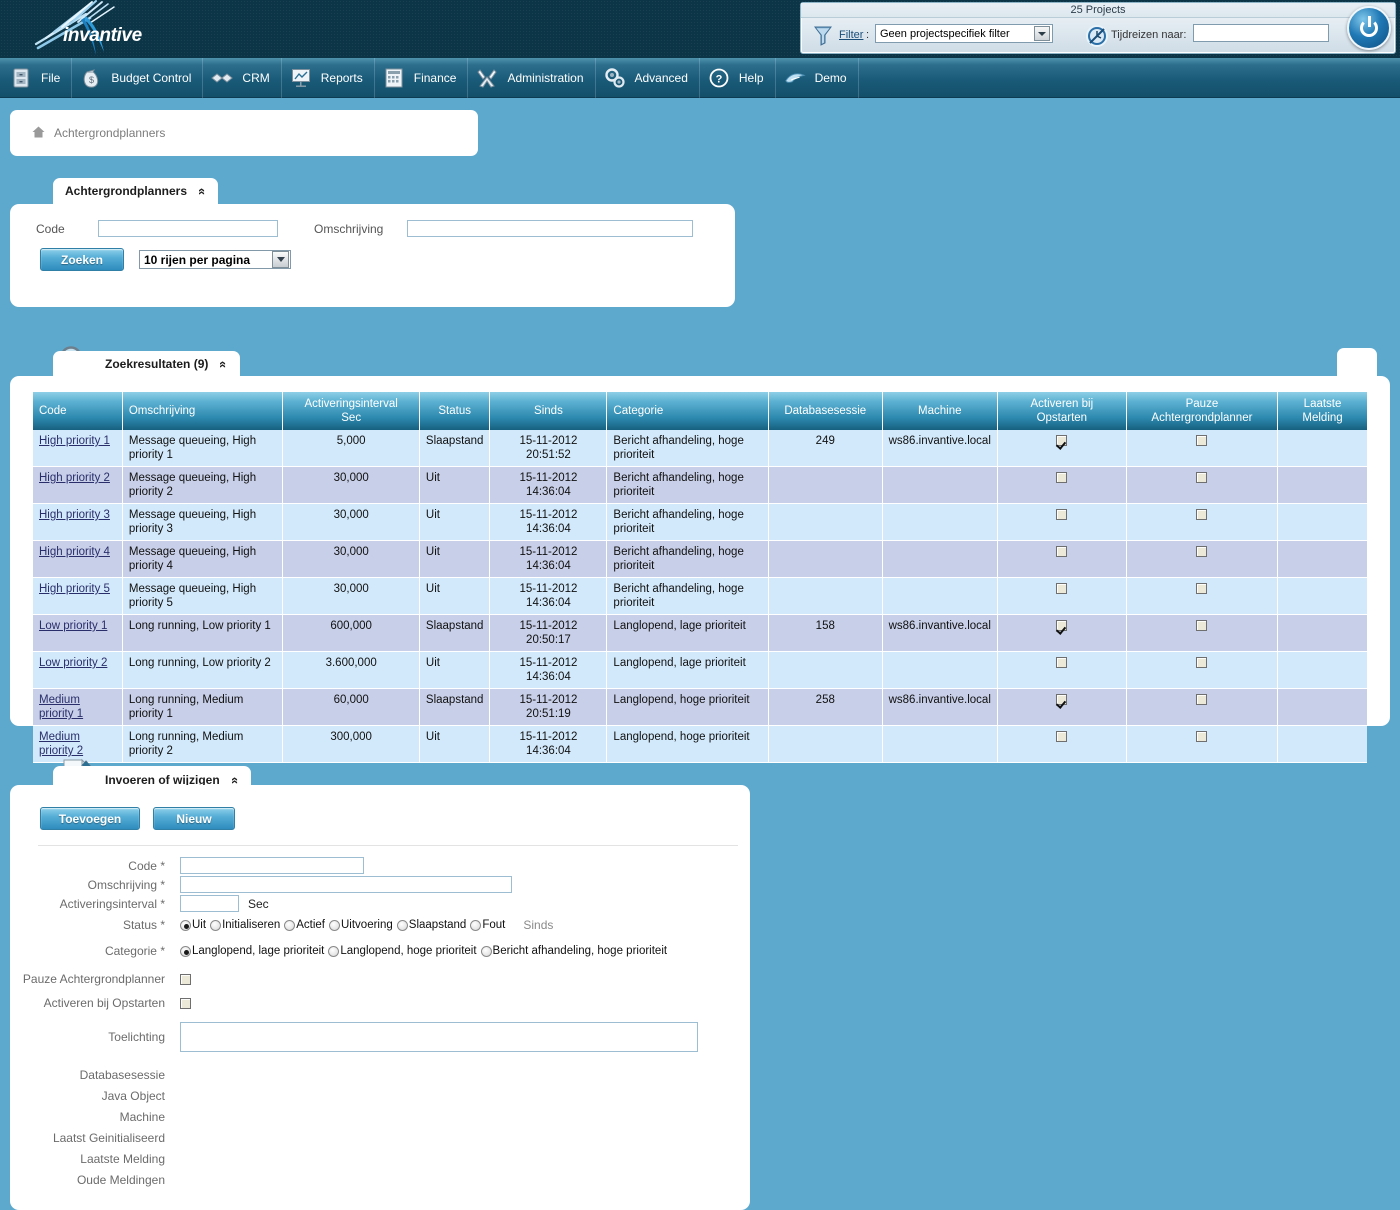 The image size is (1400, 1210). I want to click on toelichting-textarea, so click(439, 1037).